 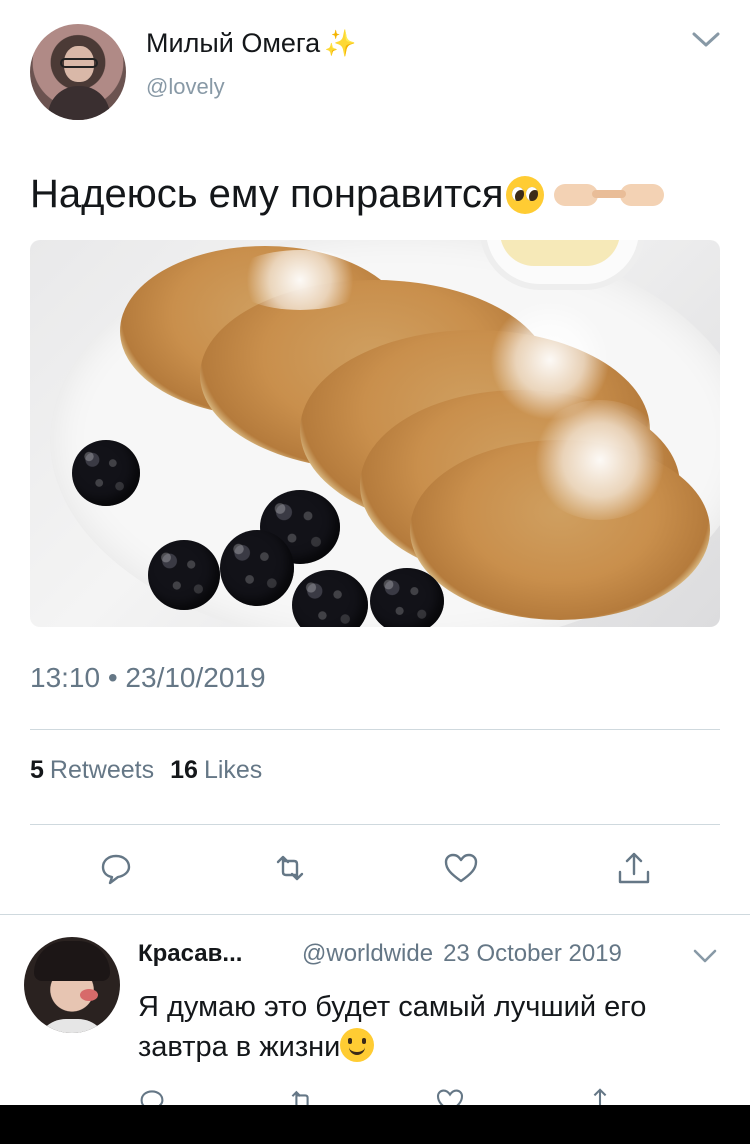 I want to click on retweets-stat: 5 Retweets, so click(x=92, y=770).